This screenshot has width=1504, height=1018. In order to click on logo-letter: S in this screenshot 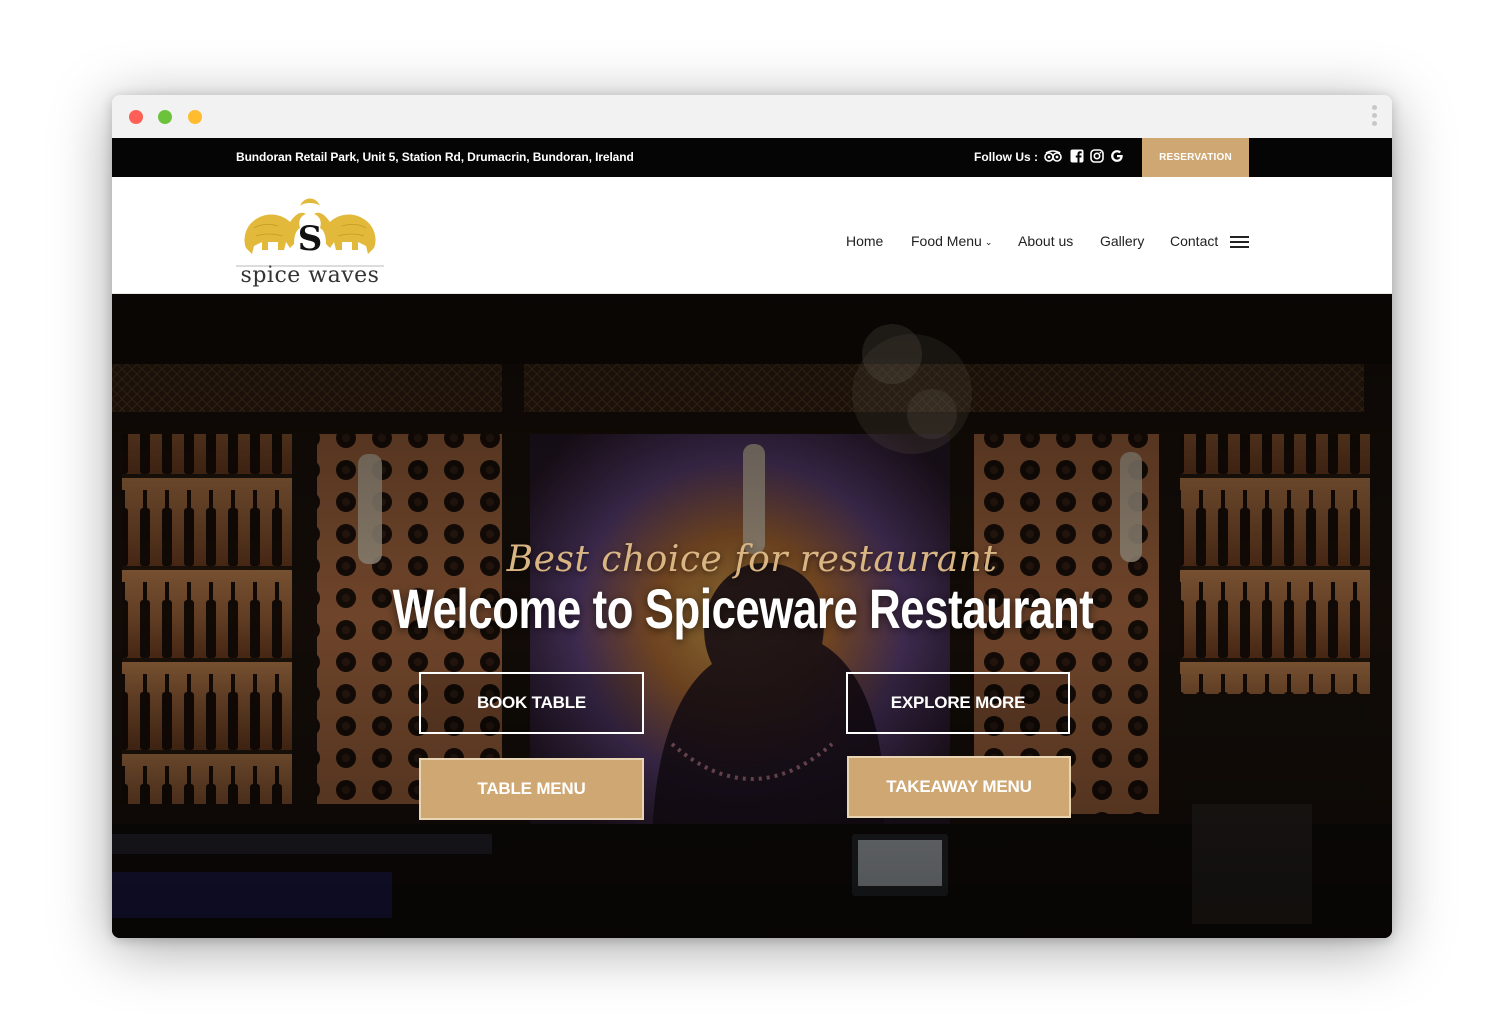, I will do `click(310, 239)`.